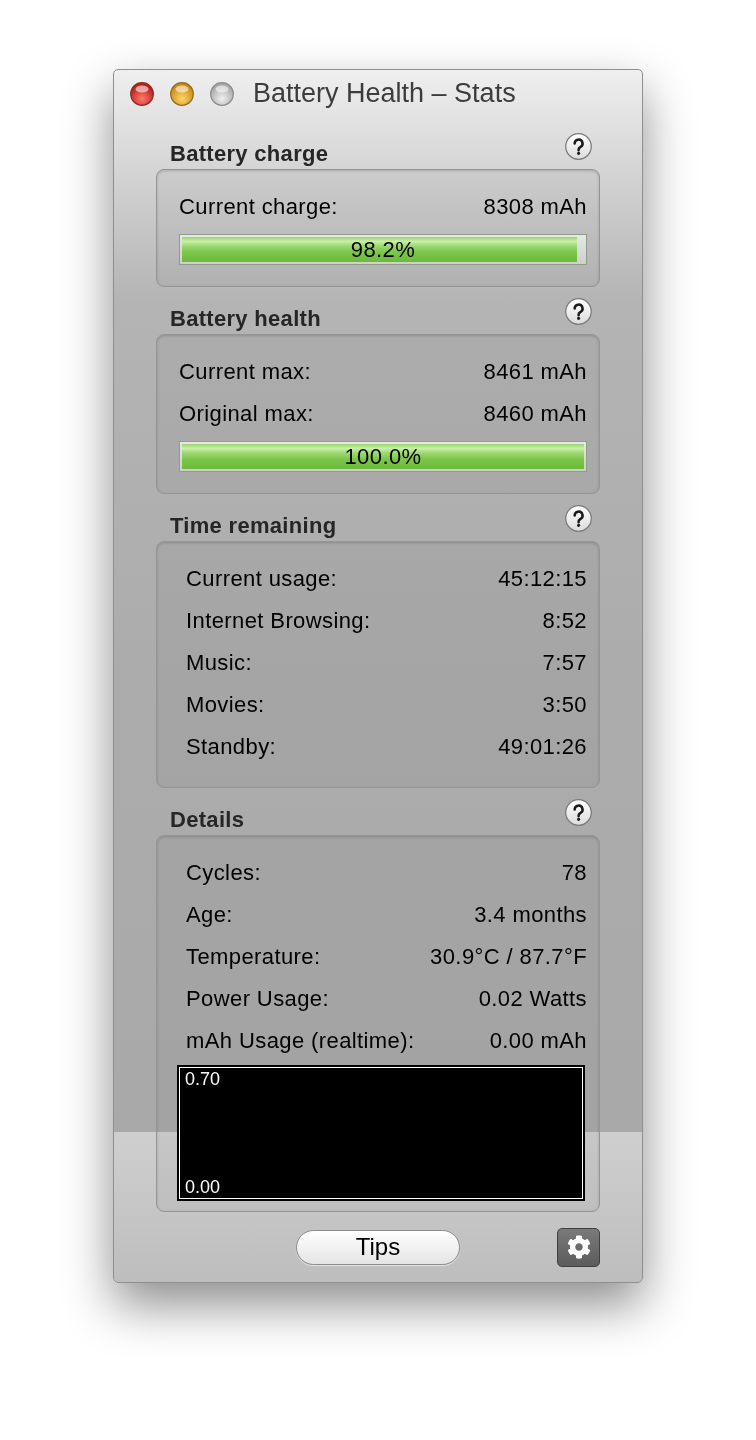 The width and height of the screenshot is (756, 1440). Describe the element at coordinates (222, 93) in the screenshot. I see `zoom-button` at that location.